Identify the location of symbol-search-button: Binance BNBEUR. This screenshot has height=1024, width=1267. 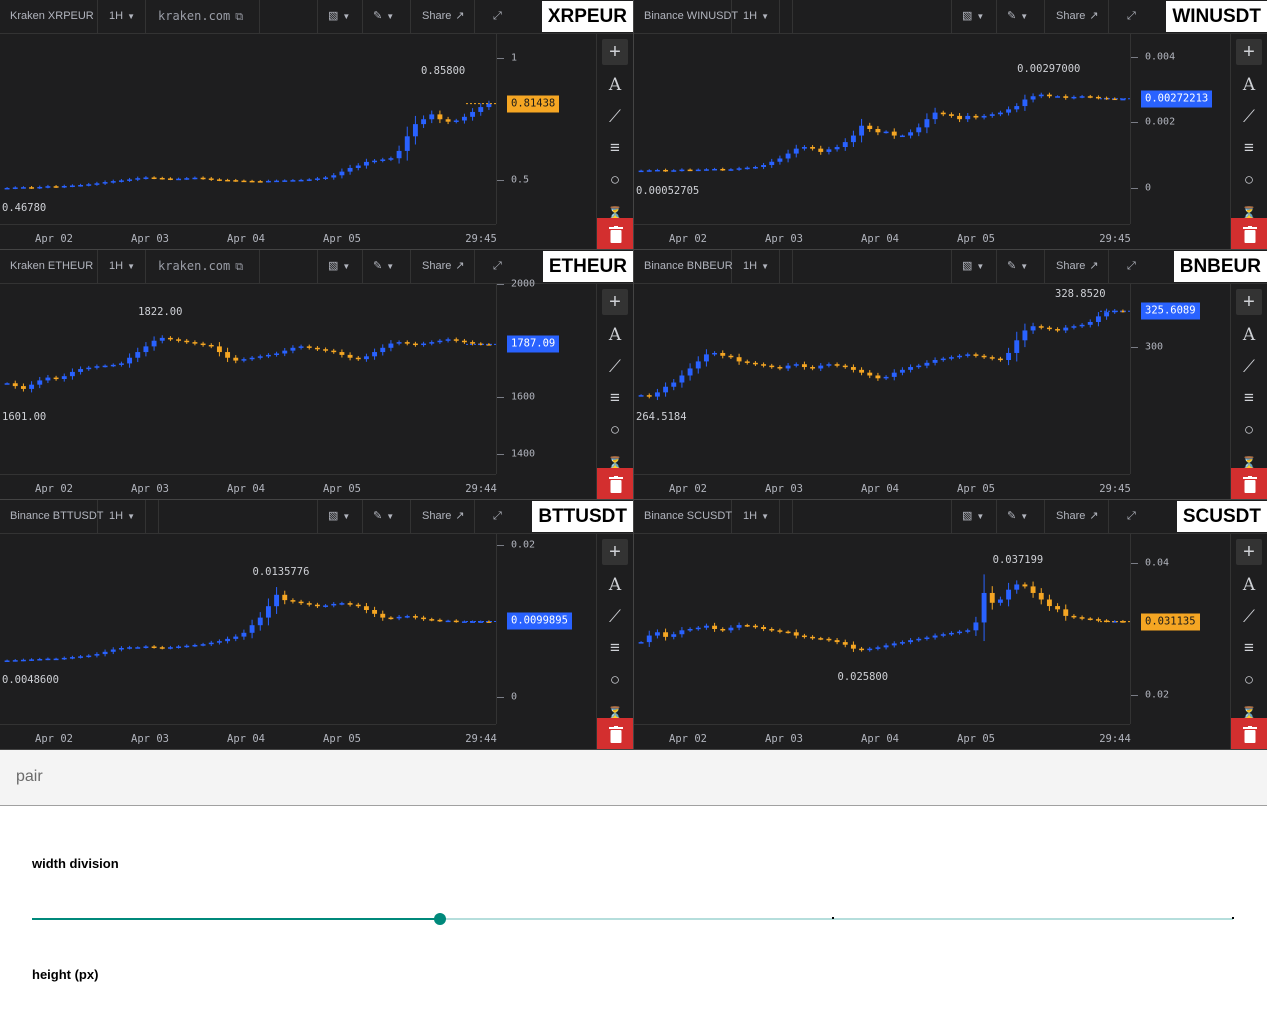
(683, 266).